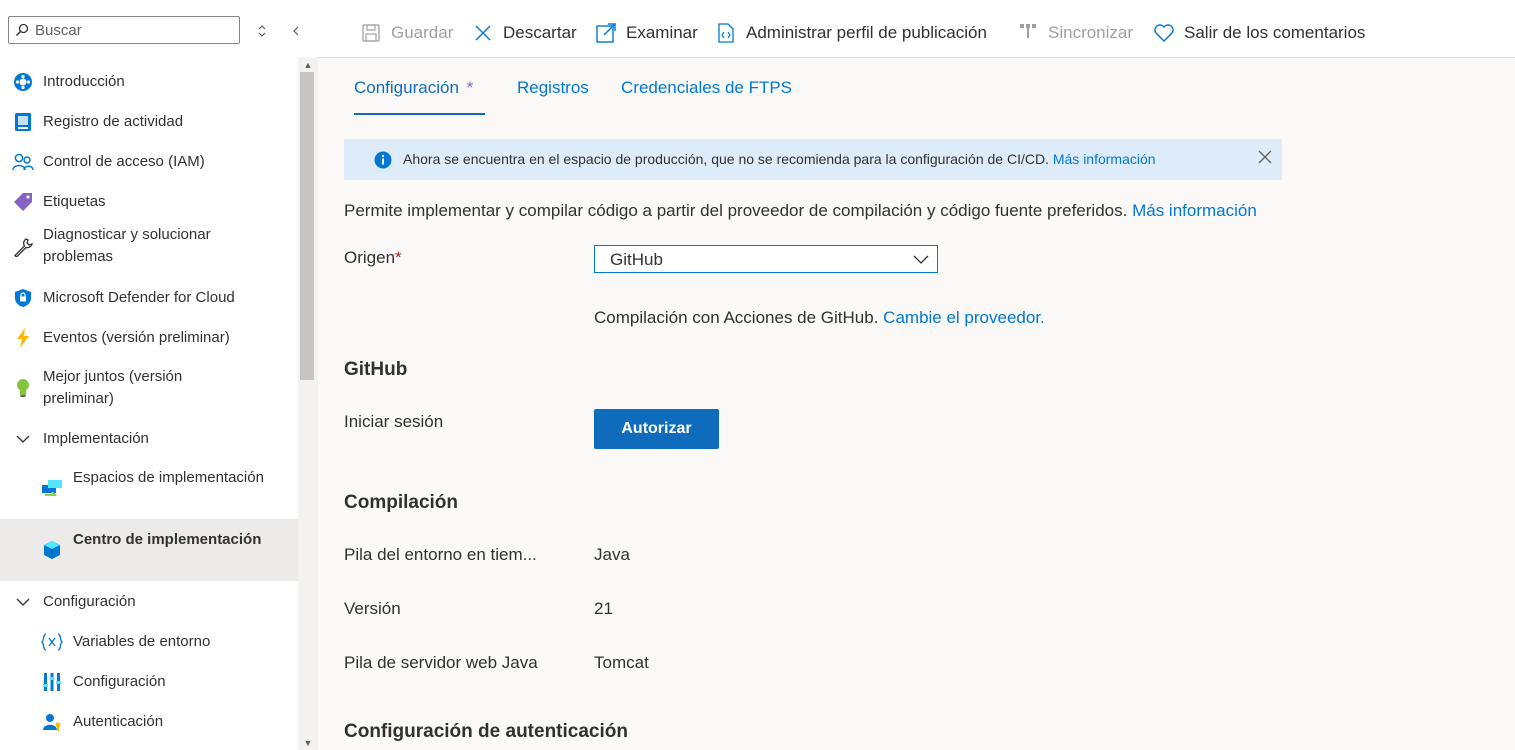 Image resolution: width=1515 pixels, height=750 pixels. I want to click on tab-settings: Configuración *, so click(413, 88).